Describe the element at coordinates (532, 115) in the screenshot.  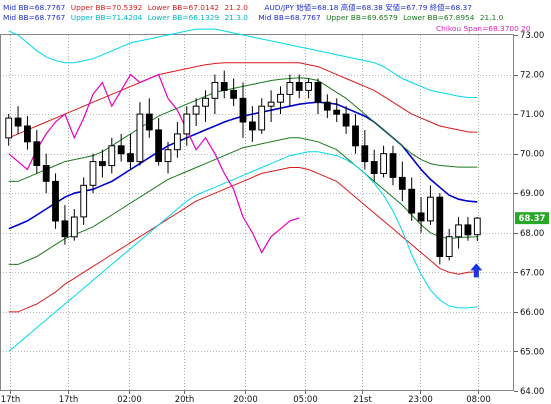
I see `y-tick-label: 71.00` at that location.